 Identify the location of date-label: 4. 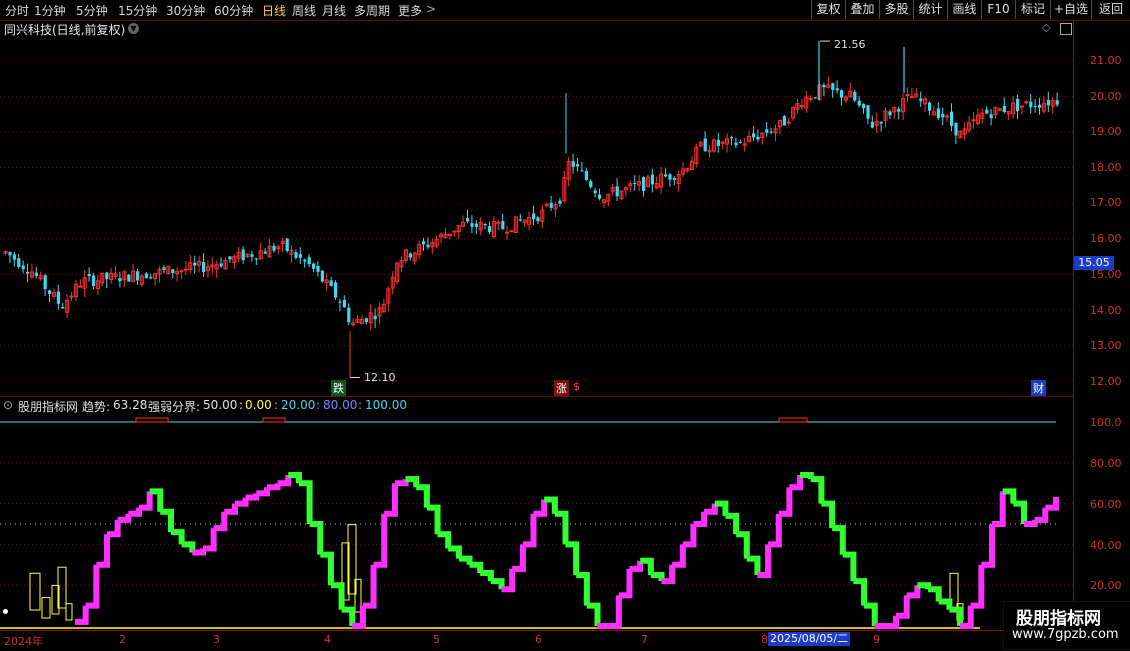
(327, 639).